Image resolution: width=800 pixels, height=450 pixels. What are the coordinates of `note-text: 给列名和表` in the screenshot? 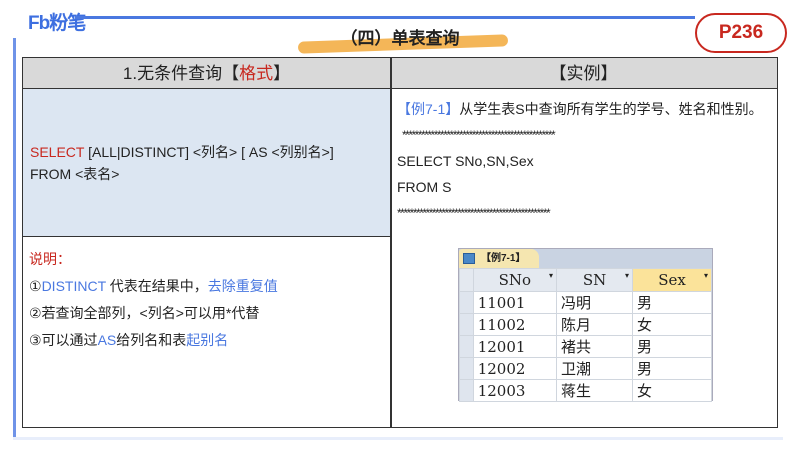 It's located at (151, 340).